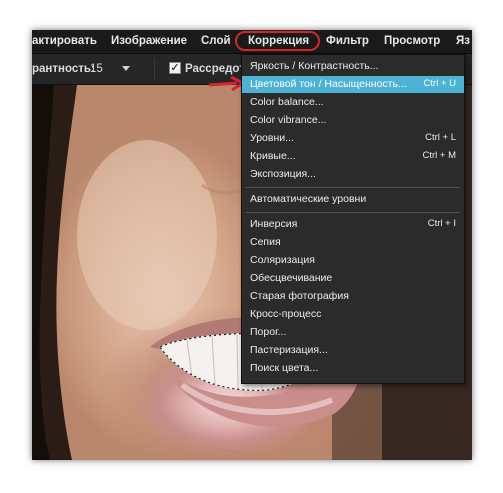 This screenshot has width=503, height=493. Describe the element at coordinates (353, 242) in the screenshot. I see `menu-item-sepia: Сепия` at that location.